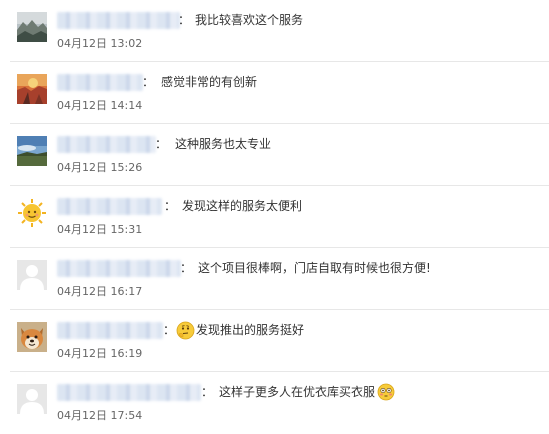  I want to click on list-item: ： 这种服务也太专业 04月12日 15:26, so click(274, 155).